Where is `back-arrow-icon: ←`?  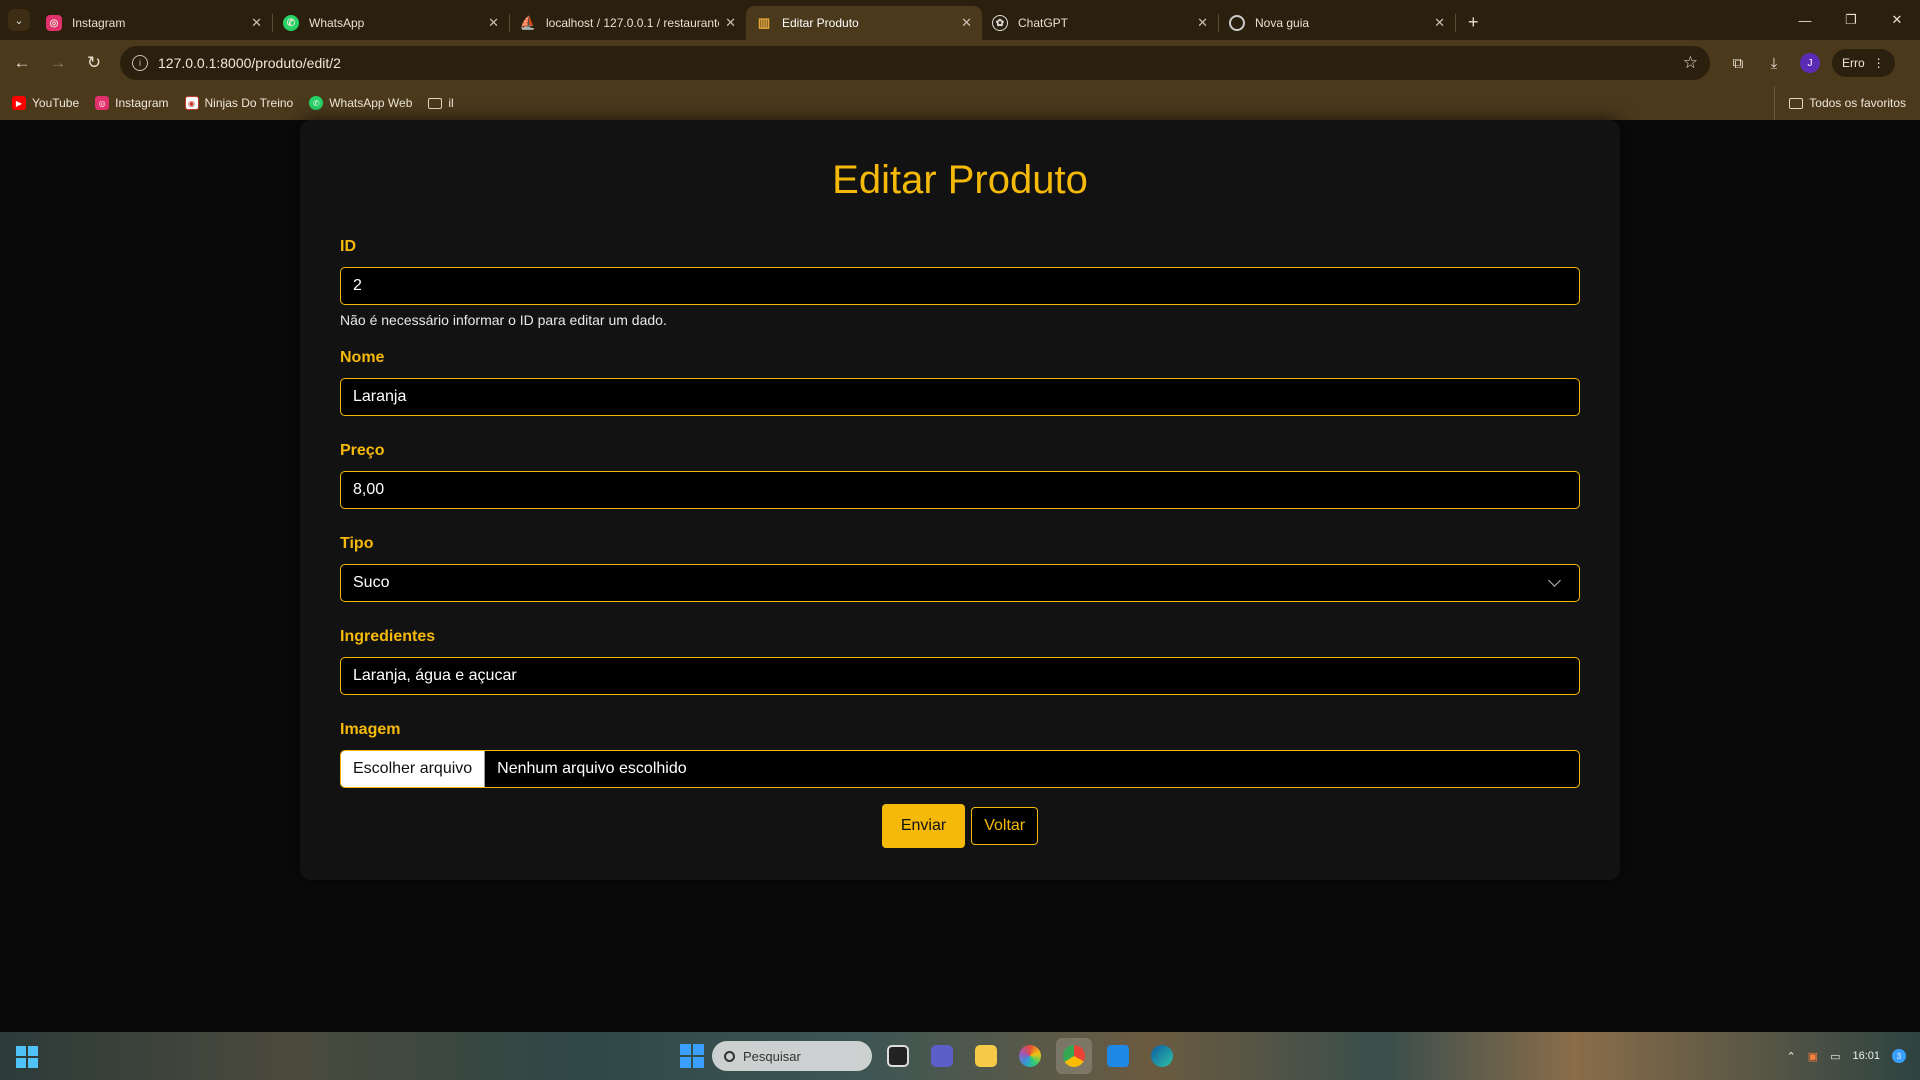
back-arrow-icon: ← is located at coordinates (22, 63).